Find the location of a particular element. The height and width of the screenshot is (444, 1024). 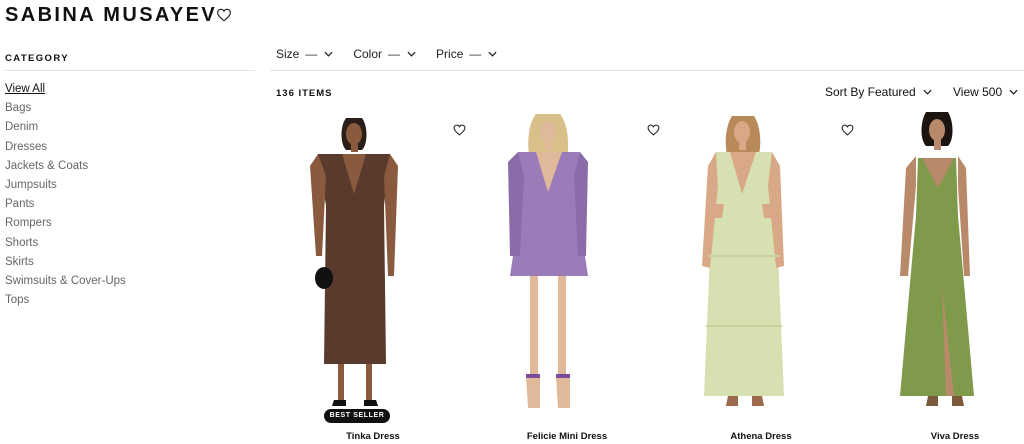

filter-price-label: Price is located at coordinates (450, 54).